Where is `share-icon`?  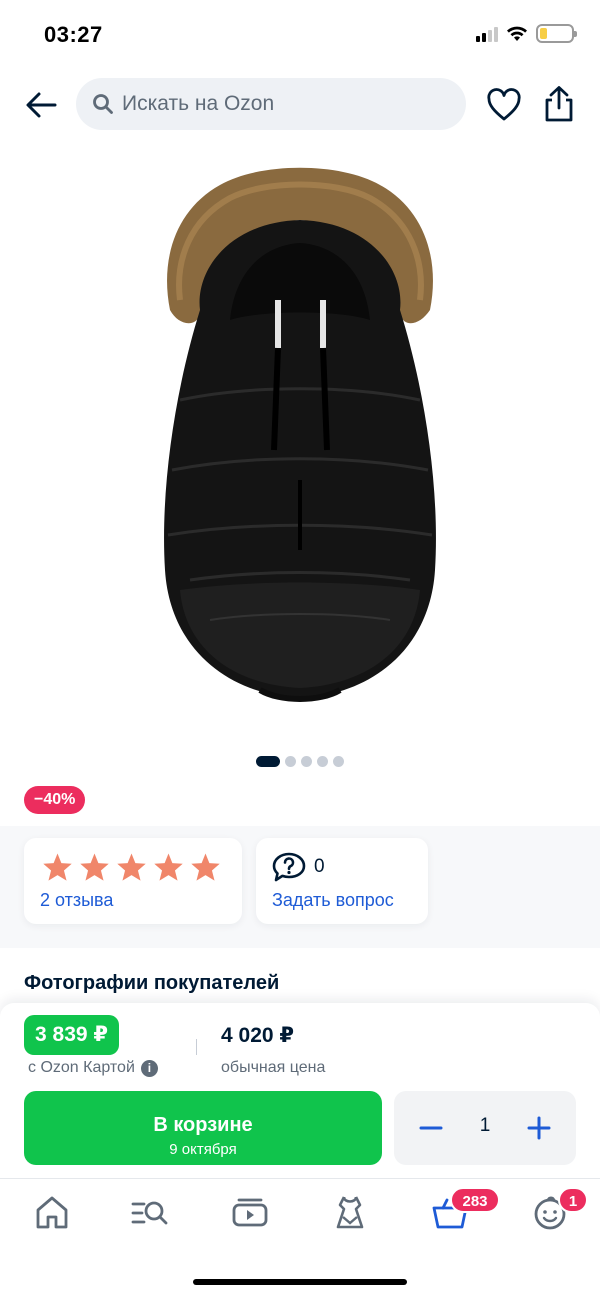 share-icon is located at coordinates (559, 104).